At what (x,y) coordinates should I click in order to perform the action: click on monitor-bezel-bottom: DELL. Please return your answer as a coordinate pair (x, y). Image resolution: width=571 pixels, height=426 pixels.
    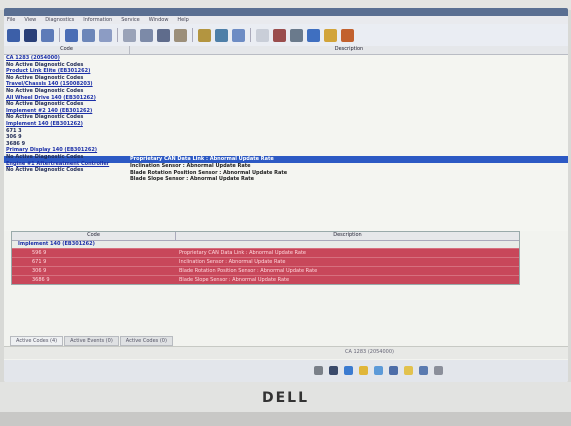
    Looking at the image, I should click on (285, 404).